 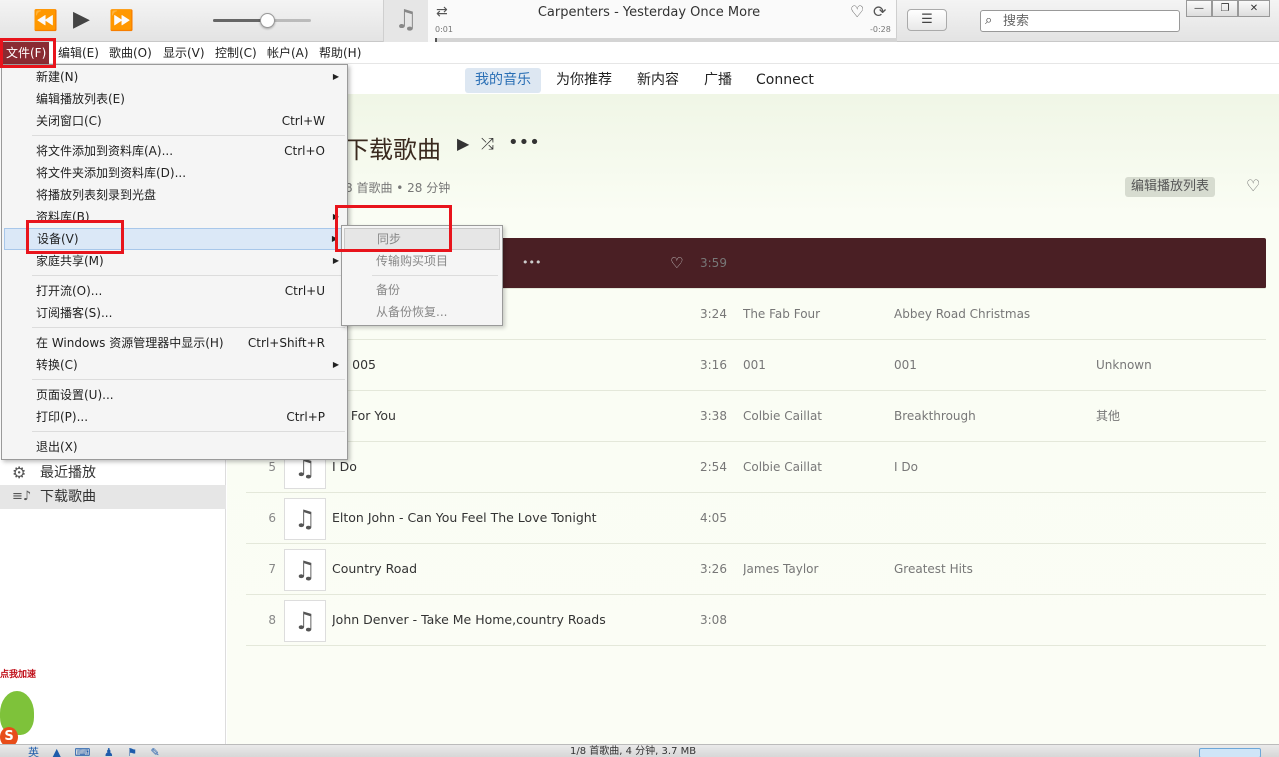 What do you see at coordinates (174, 417) in the screenshot?
I see `file-menu-print: 打印(P)... Ctrl+P` at bounding box center [174, 417].